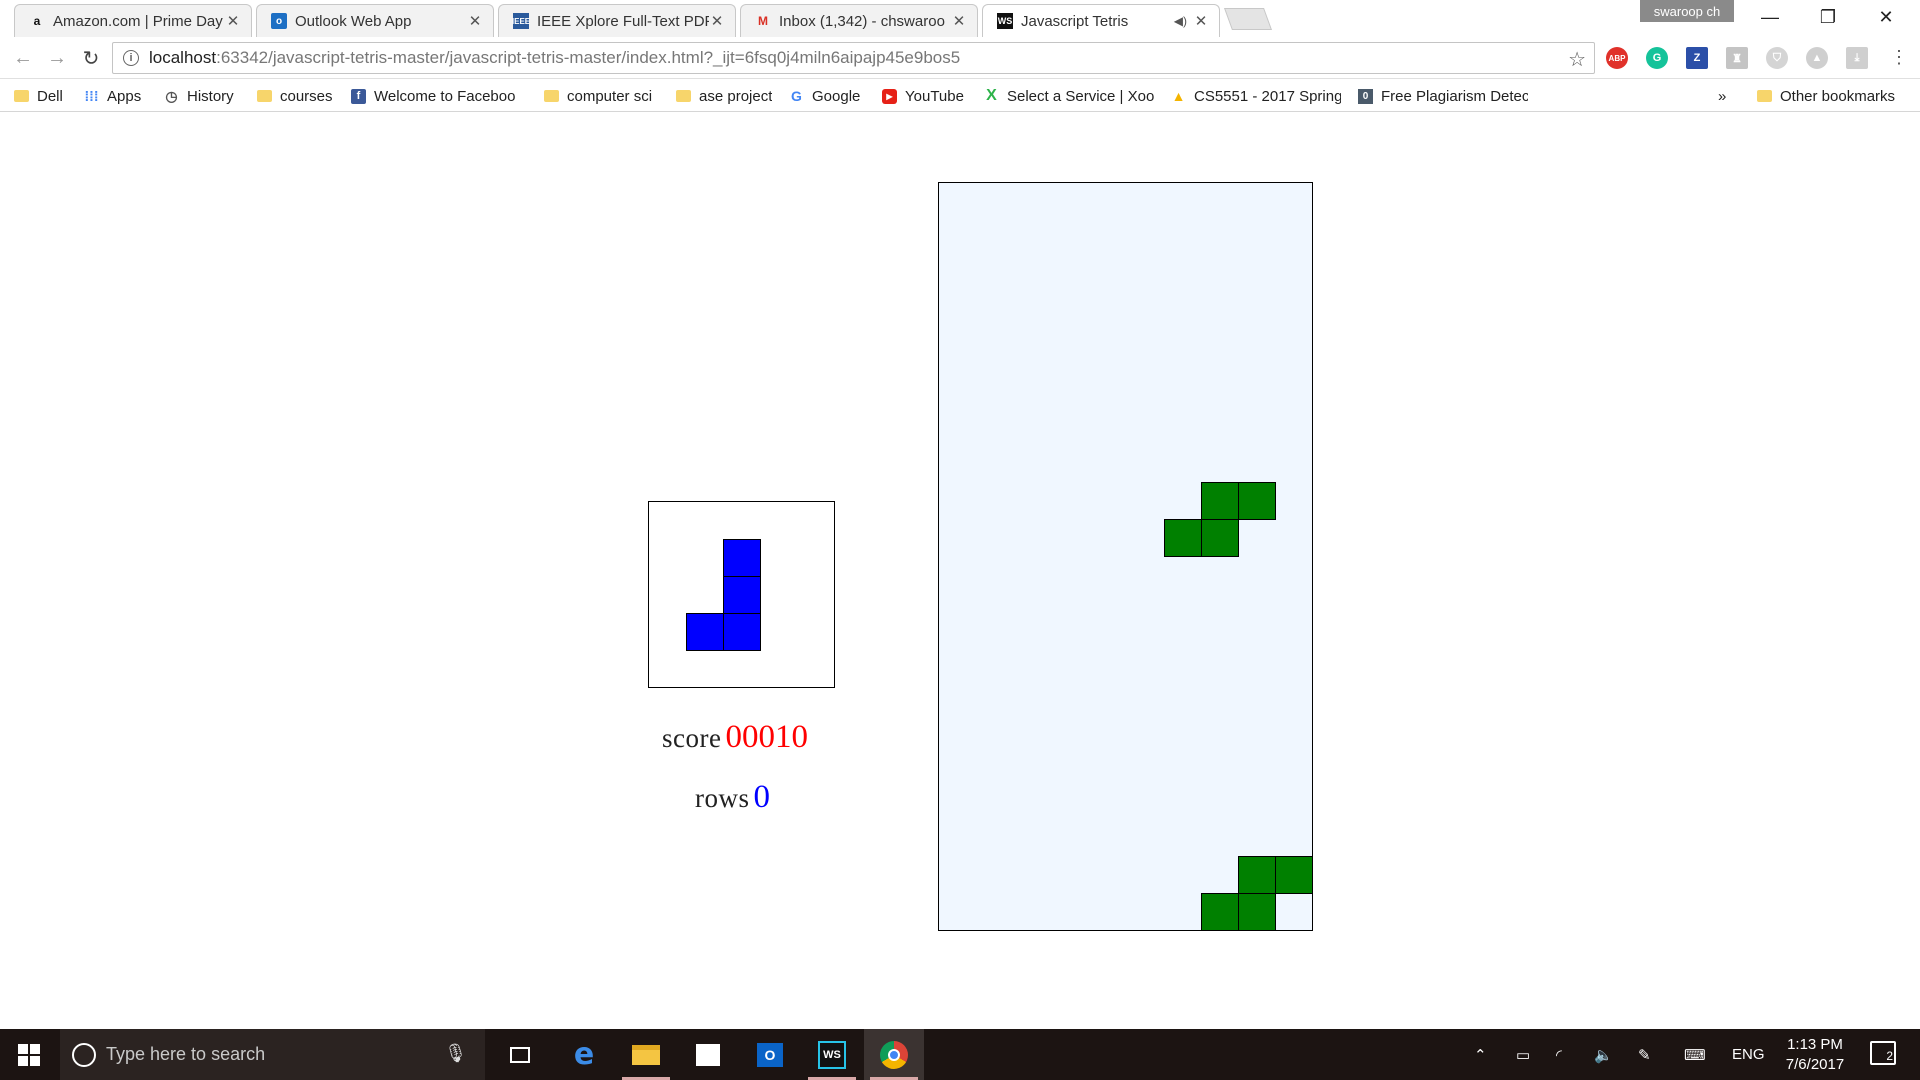 This screenshot has width=1920, height=1080. I want to click on bookmark-google: G Google, so click(824, 96).